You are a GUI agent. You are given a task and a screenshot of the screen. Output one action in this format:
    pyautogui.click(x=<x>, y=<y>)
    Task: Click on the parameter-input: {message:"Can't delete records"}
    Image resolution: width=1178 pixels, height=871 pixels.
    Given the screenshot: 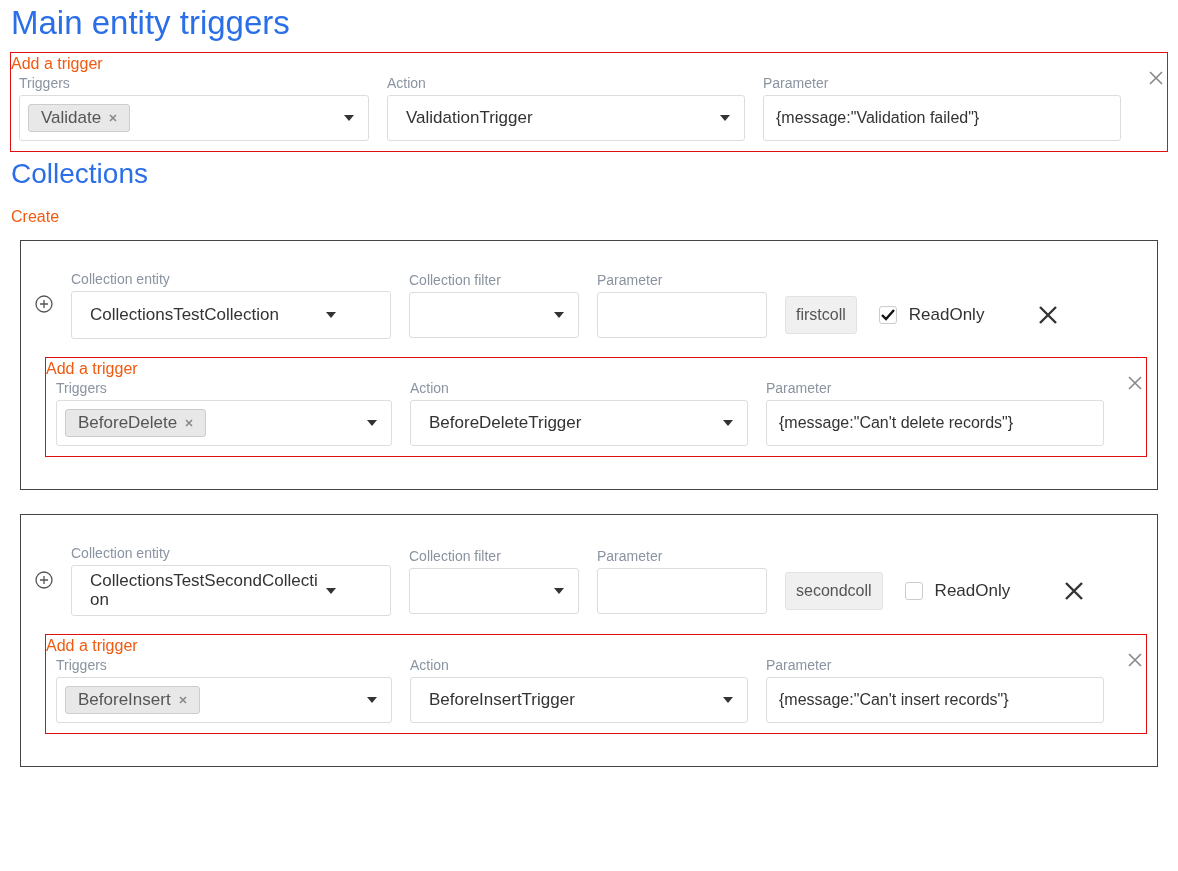 What is the action you would take?
    pyautogui.click(x=935, y=423)
    